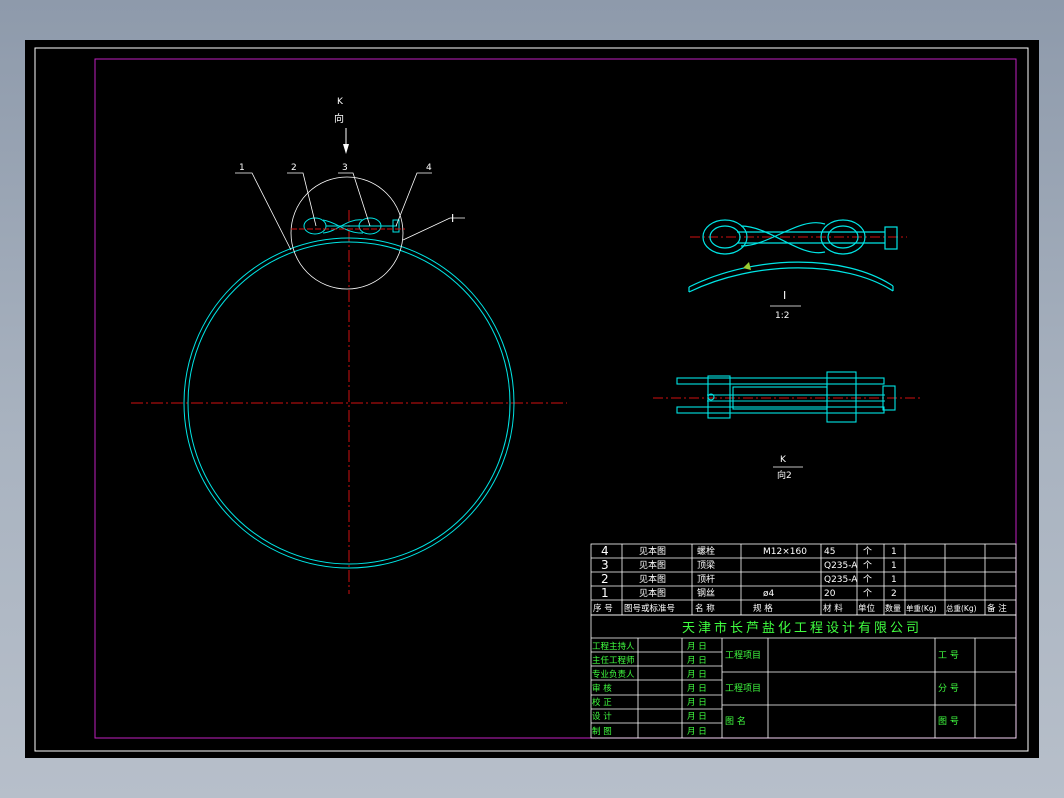 The image size is (1064, 798). I want to click on bom-row: 4 见本图 螺栓 M12×160 45 个 1, so click(749, 551).